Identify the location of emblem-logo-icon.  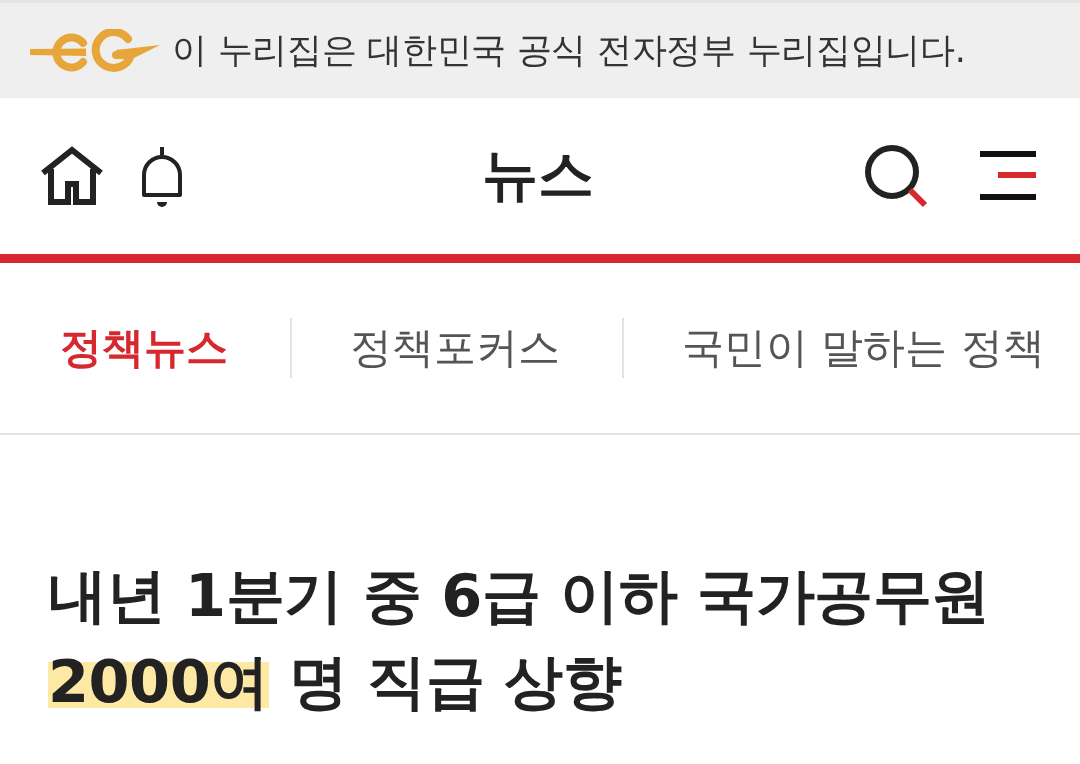
(95, 51).